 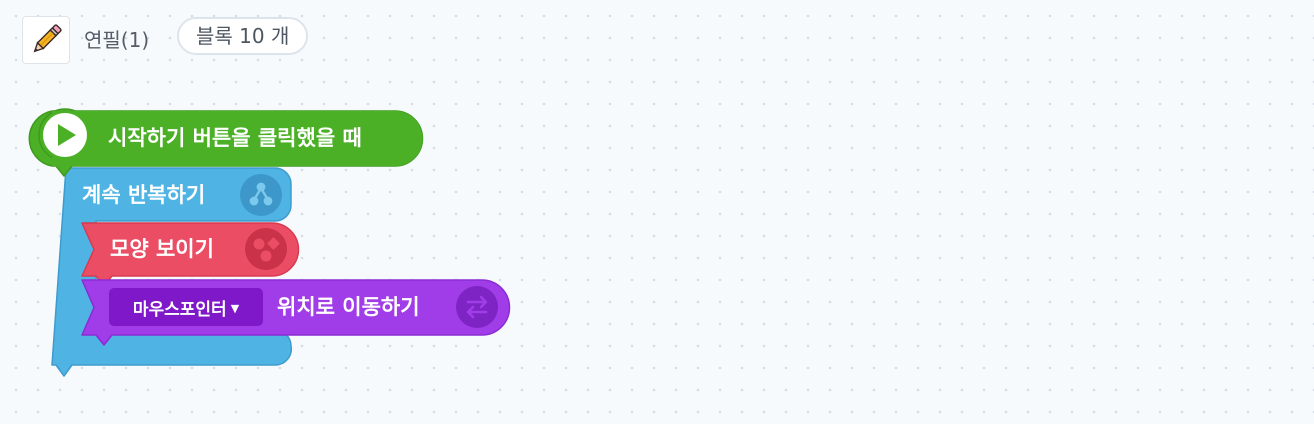 I want to click on move-target-dropdown: 마우스포인터 ▼, so click(x=186, y=307).